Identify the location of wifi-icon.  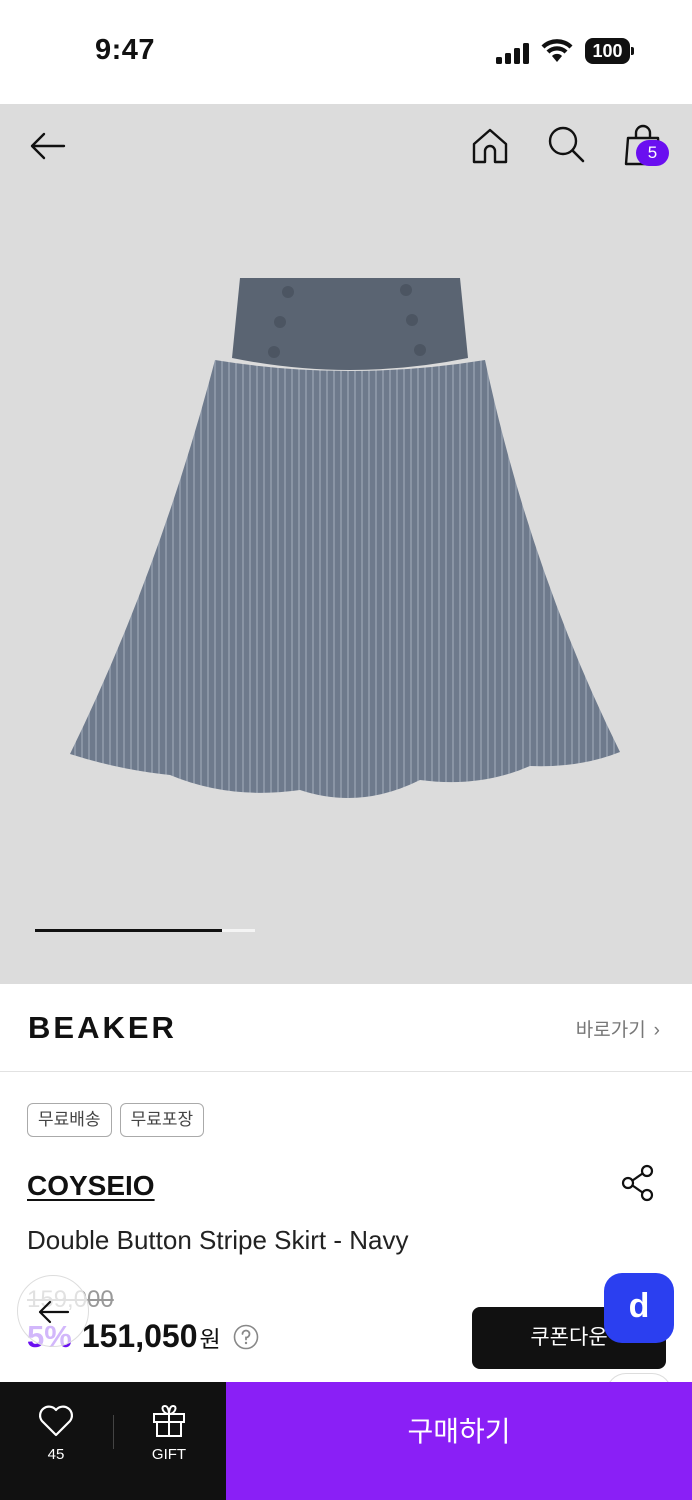
(557, 50).